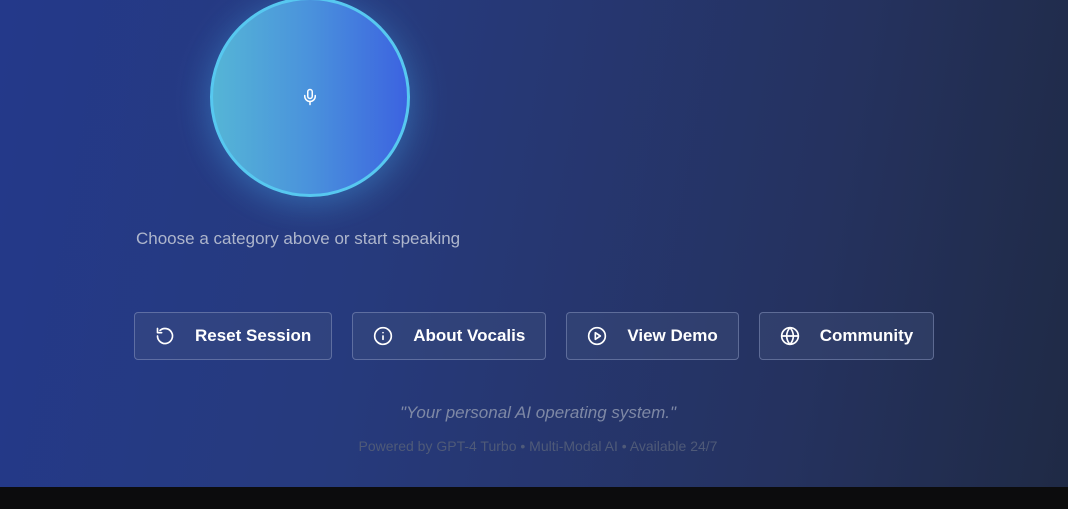 This screenshot has width=1068, height=509. I want to click on microphone-icon, so click(310, 97).